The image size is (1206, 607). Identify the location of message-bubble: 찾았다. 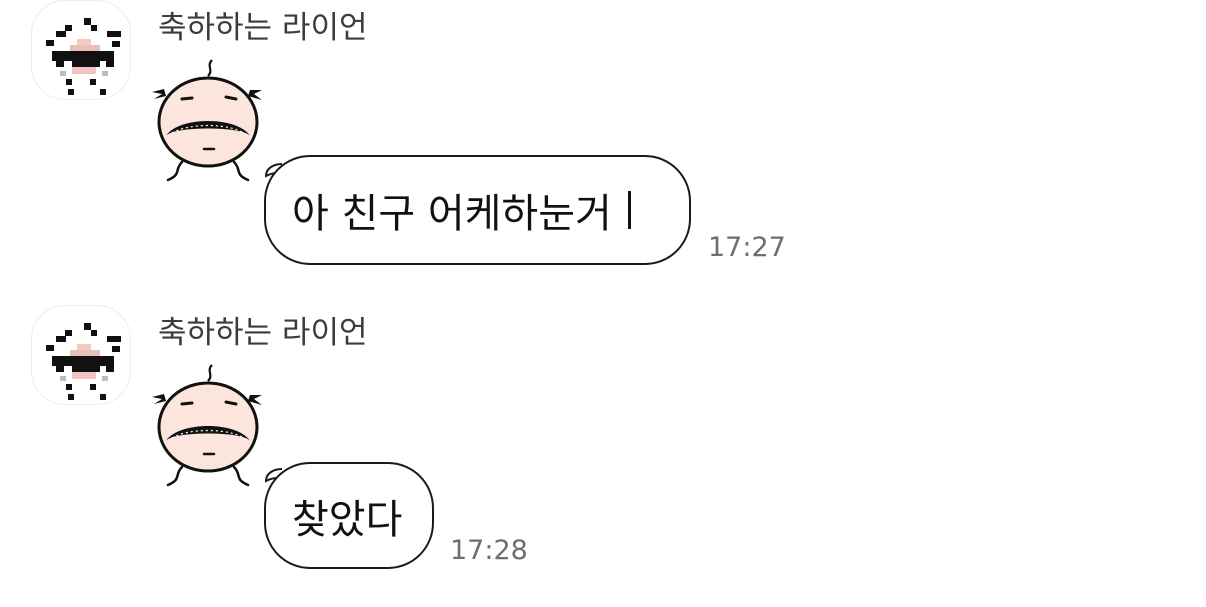
(349, 515).